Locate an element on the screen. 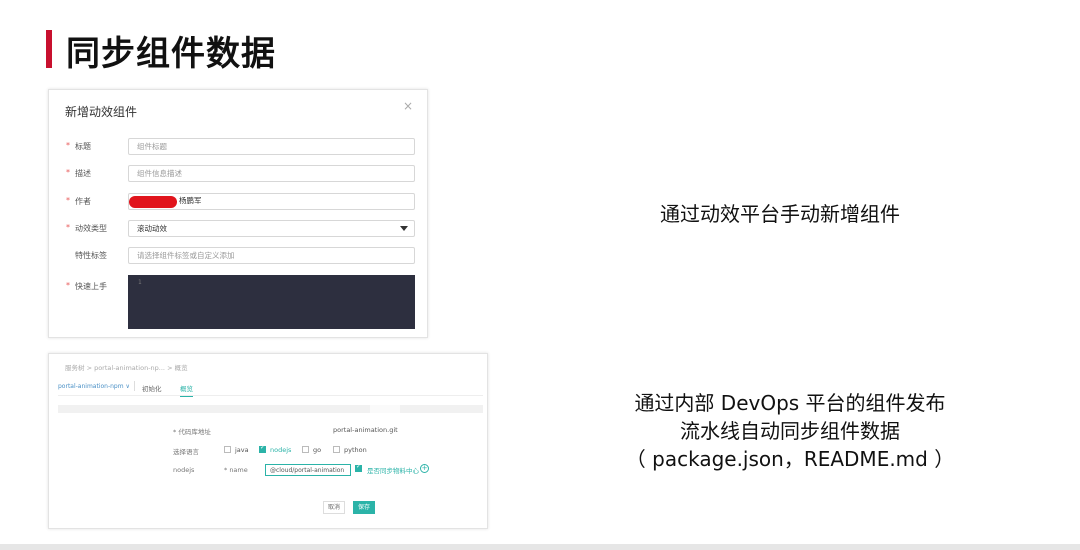 Image resolution: width=1080 pixels, height=550 pixels. go-option-label: go is located at coordinates (317, 450).